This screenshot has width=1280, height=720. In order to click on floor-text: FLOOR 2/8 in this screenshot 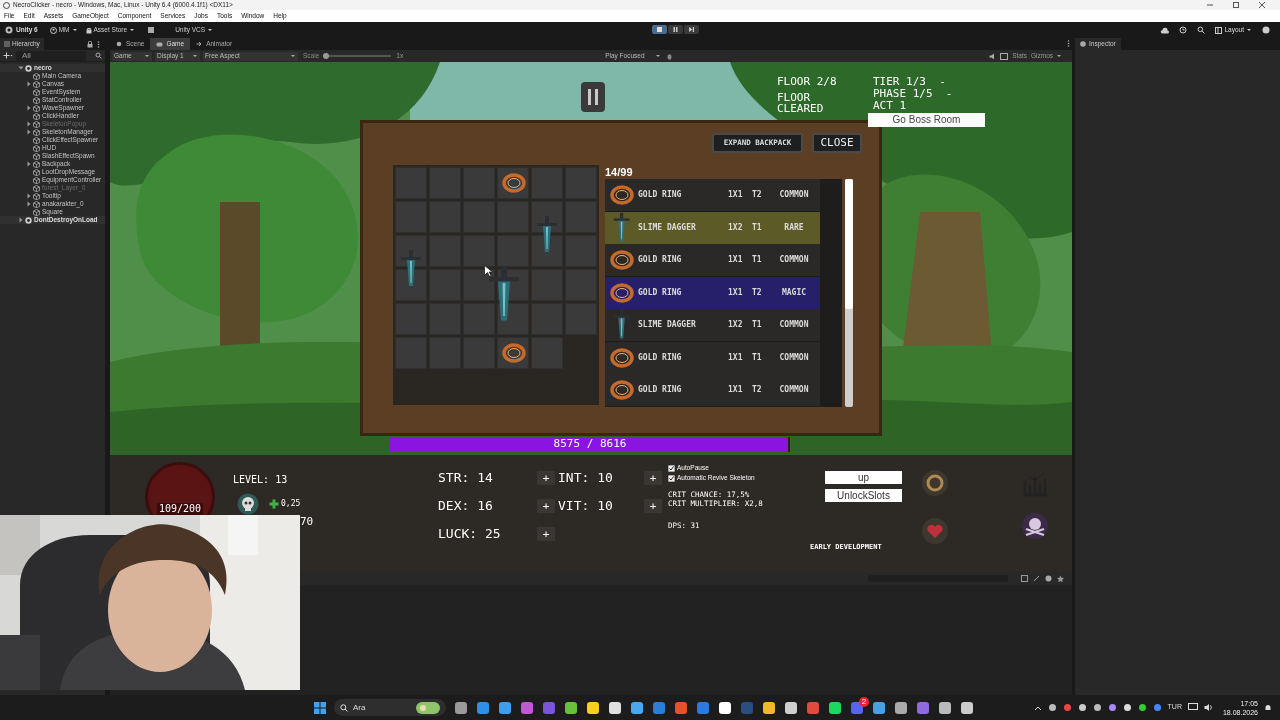, I will do `click(807, 81)`.